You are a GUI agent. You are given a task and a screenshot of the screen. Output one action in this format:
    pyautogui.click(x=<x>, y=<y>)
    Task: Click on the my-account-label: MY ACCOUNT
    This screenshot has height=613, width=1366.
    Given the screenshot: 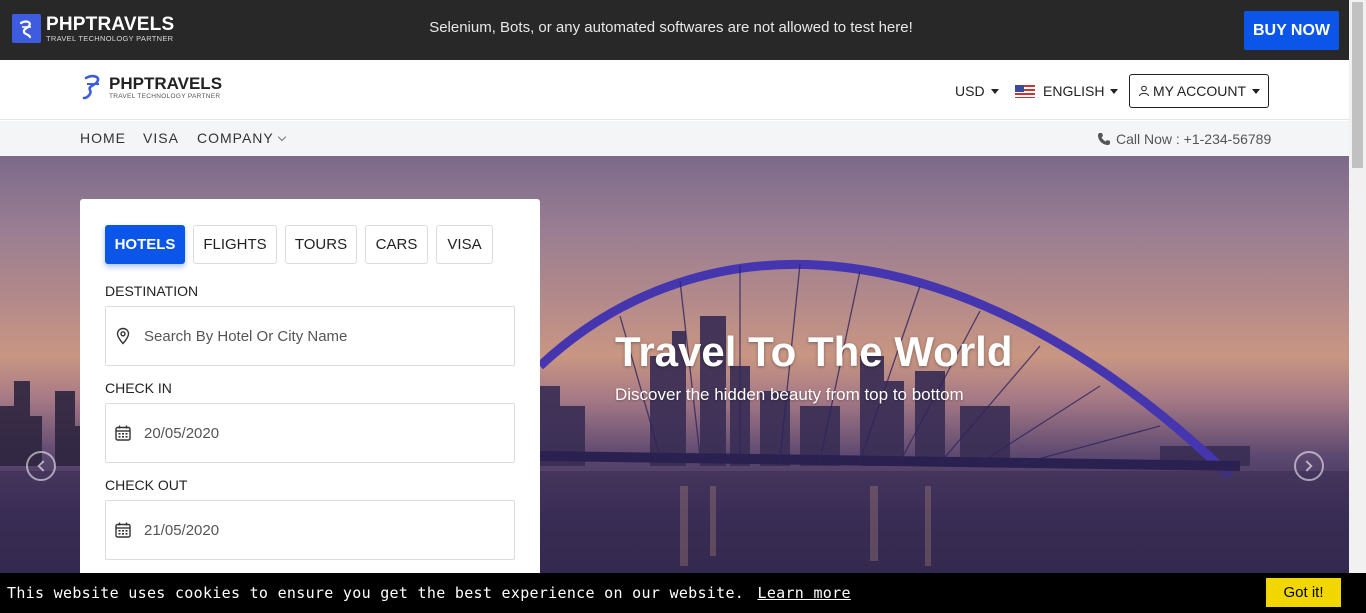 What is the action you would take?
    pyautogui.click(x=1199, y=91)
    